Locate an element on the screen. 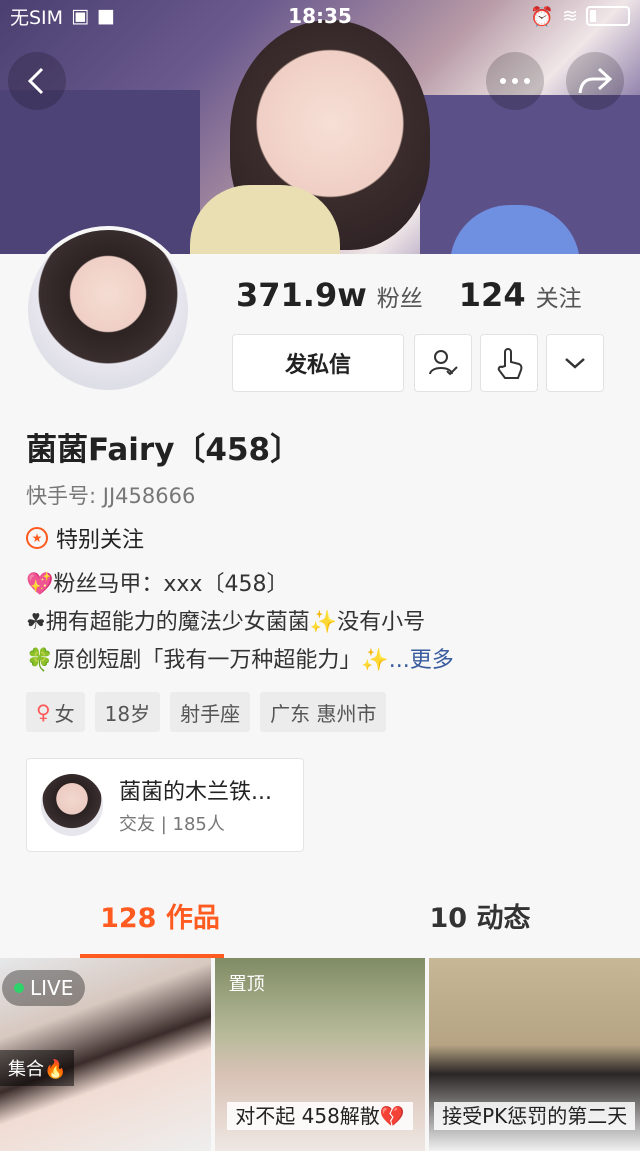  touch-button is located at coordinates (509, 363).